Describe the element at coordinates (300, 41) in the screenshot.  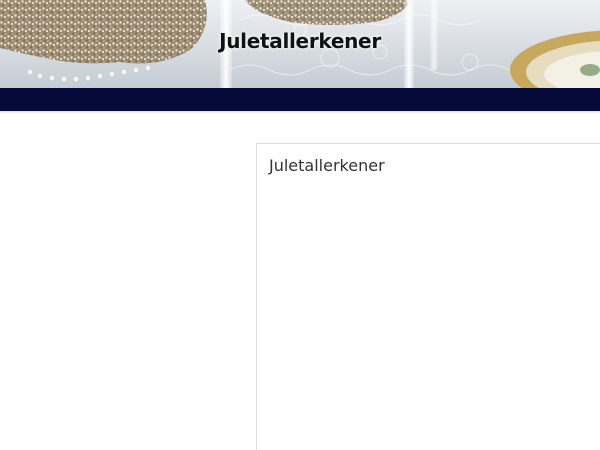
I see `site-title: Juletallerkener` at that location.